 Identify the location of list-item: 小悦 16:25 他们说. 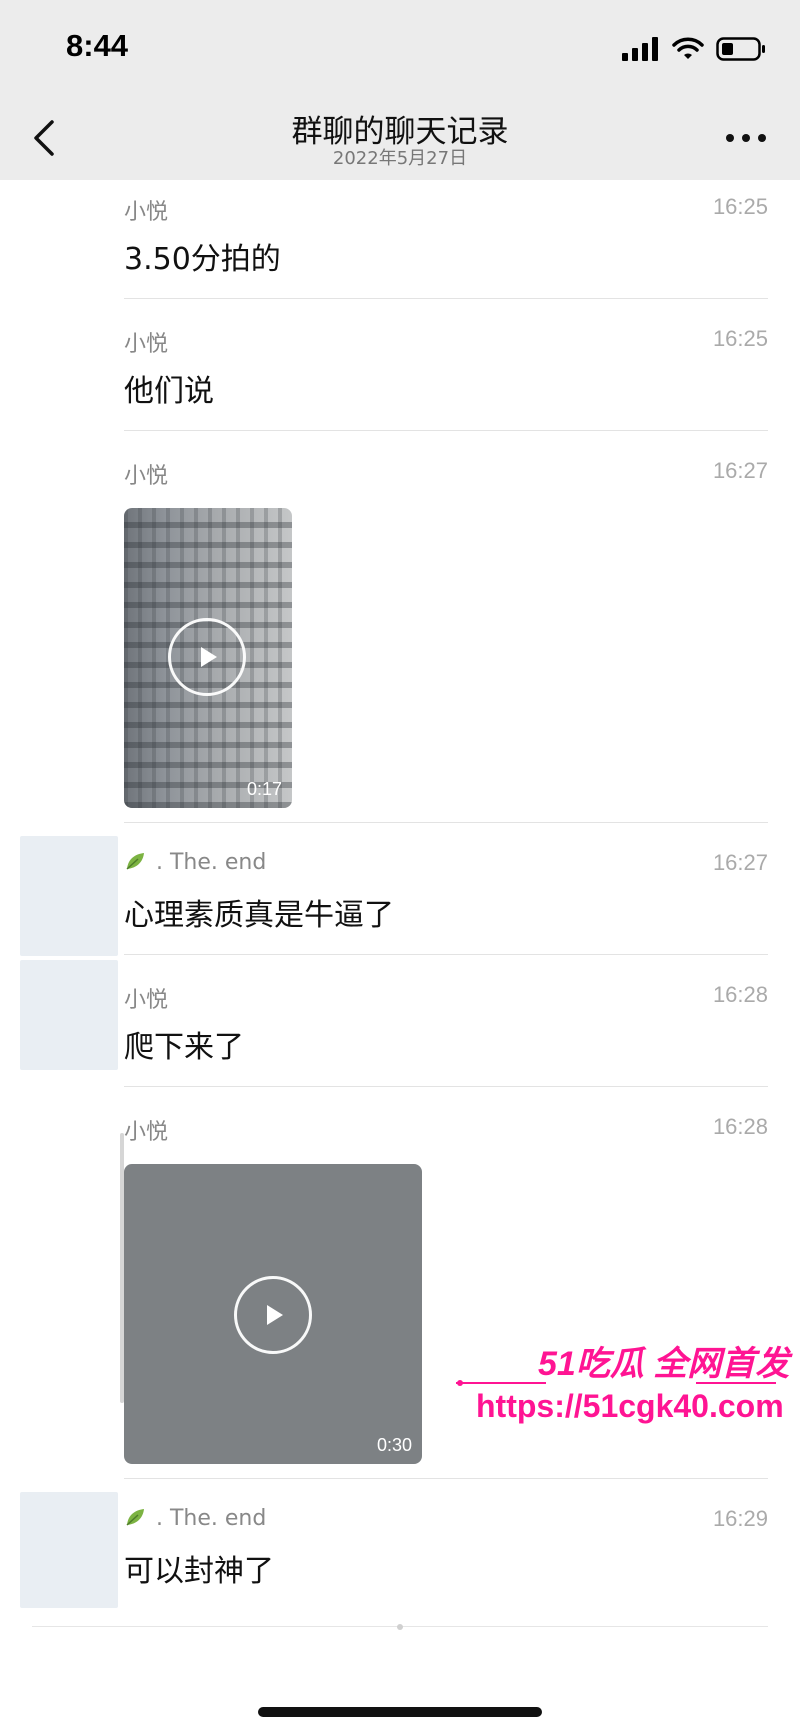
(446, 376).